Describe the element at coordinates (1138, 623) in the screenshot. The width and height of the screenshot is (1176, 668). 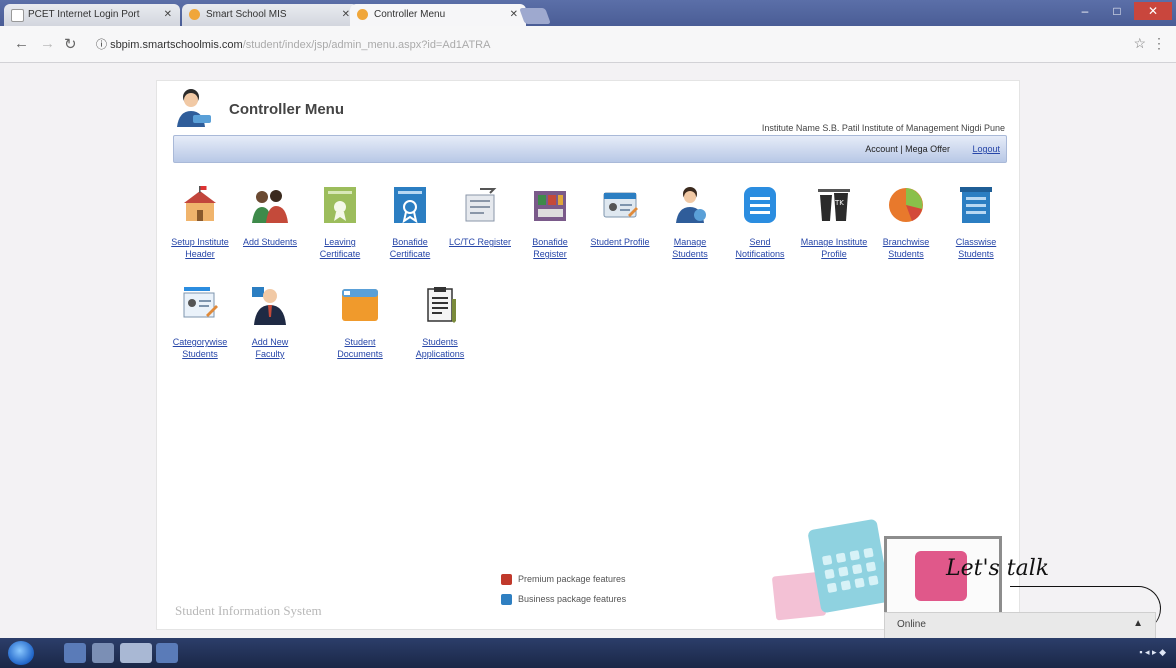
I see `chevron-up-icon: ▲` at that location.